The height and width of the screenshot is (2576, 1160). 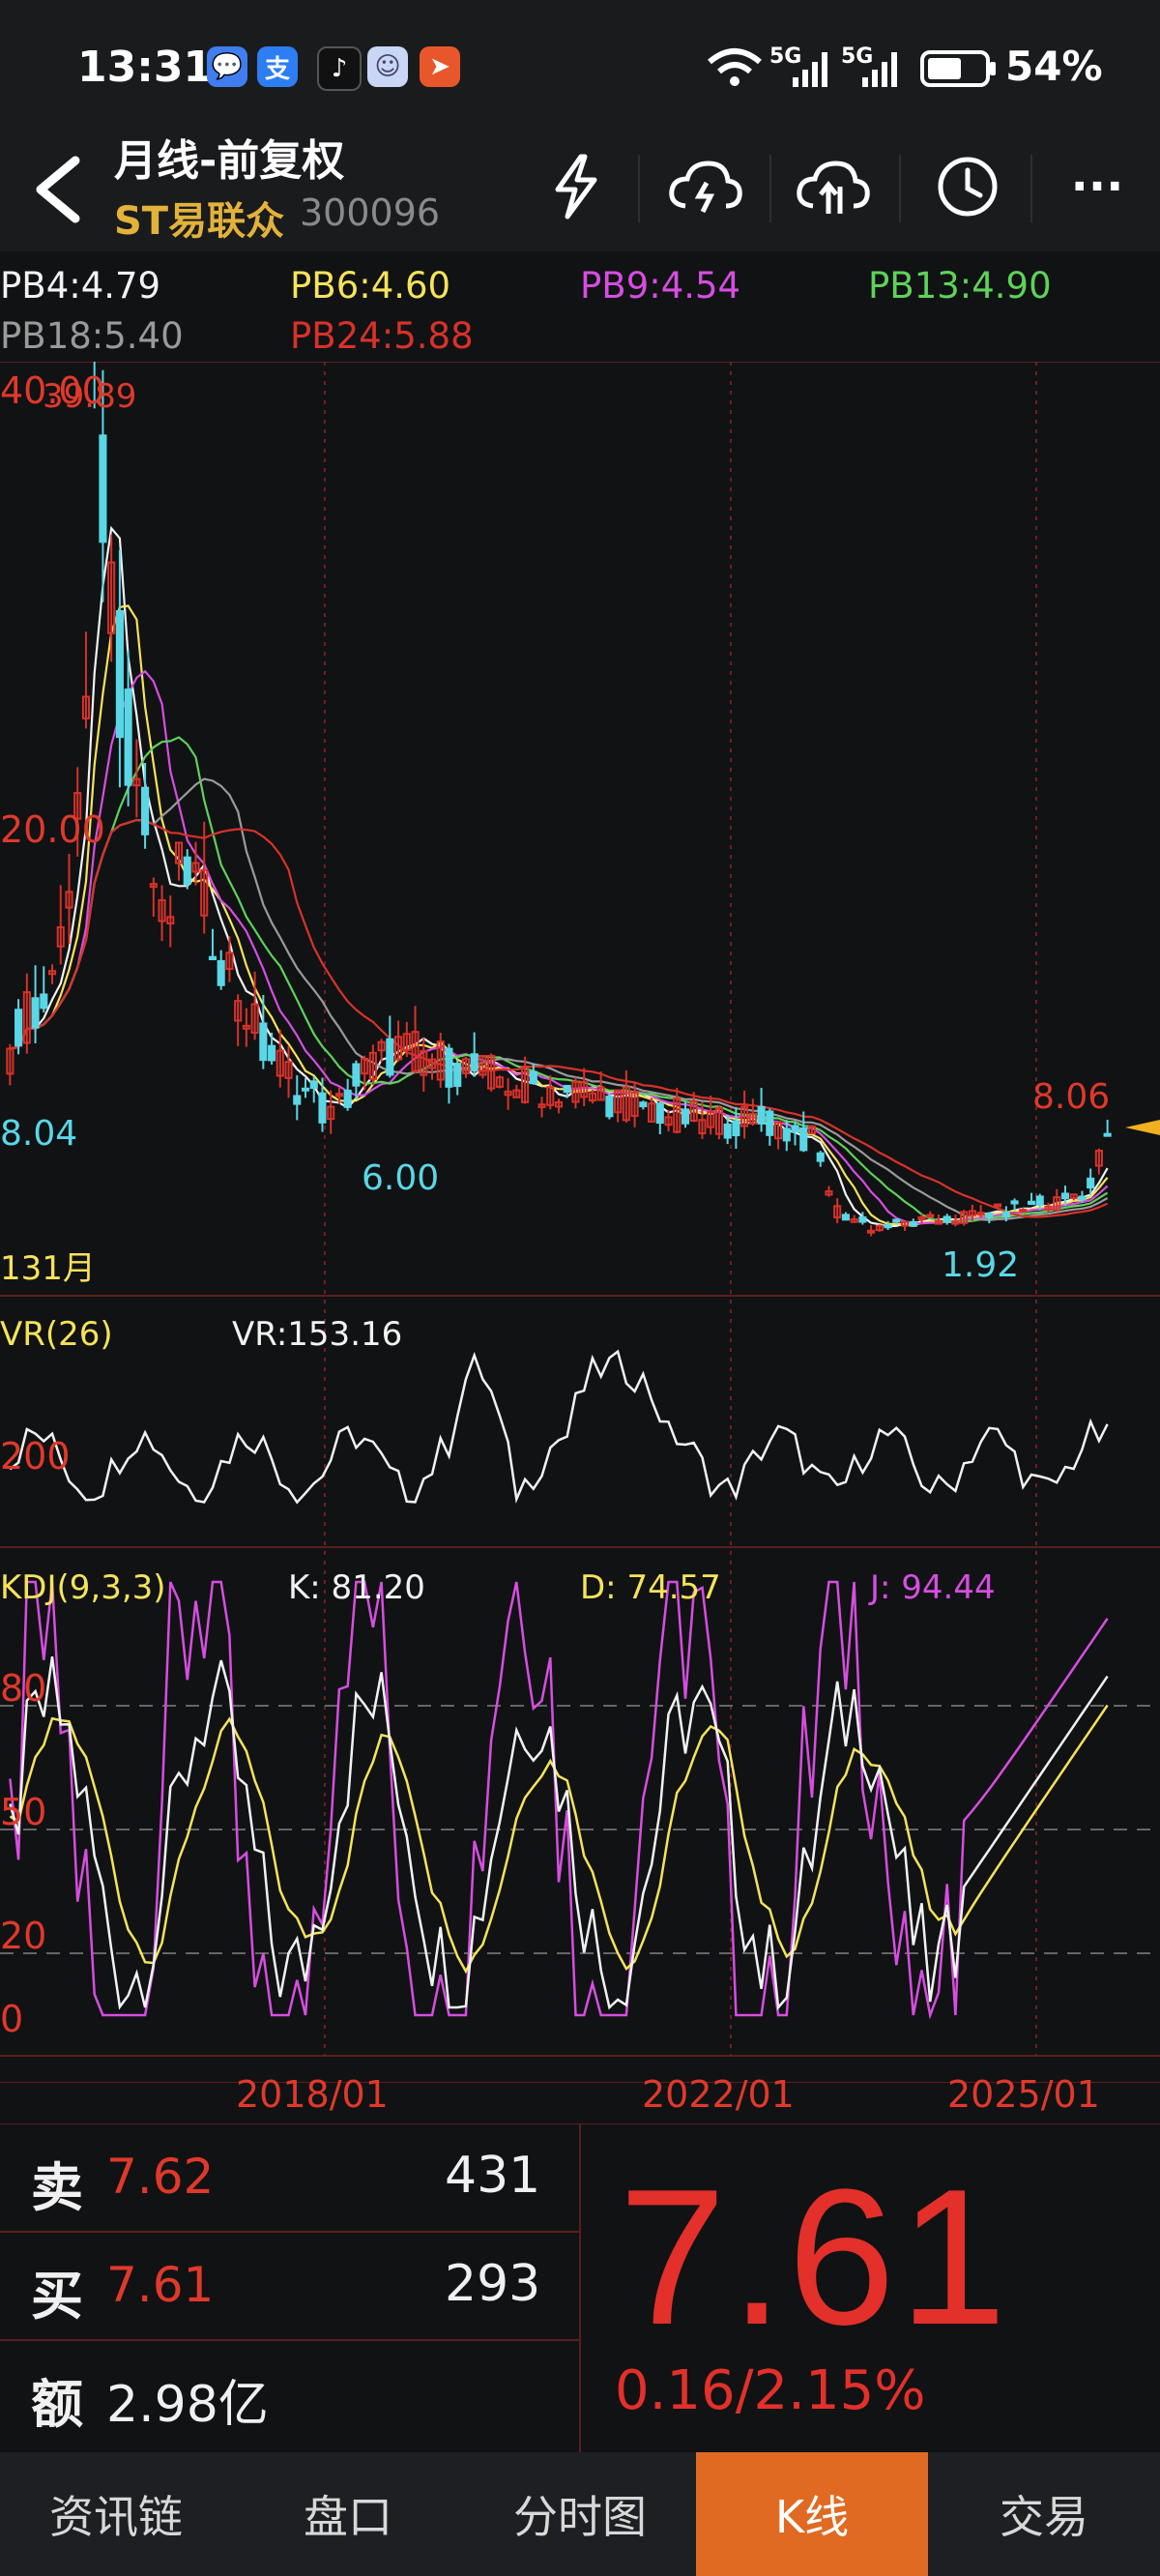 What do you see at coordinates (160, 2285) in the screenshot?
I see `buy-price: 7.61` at bounding box center [160, 2285].